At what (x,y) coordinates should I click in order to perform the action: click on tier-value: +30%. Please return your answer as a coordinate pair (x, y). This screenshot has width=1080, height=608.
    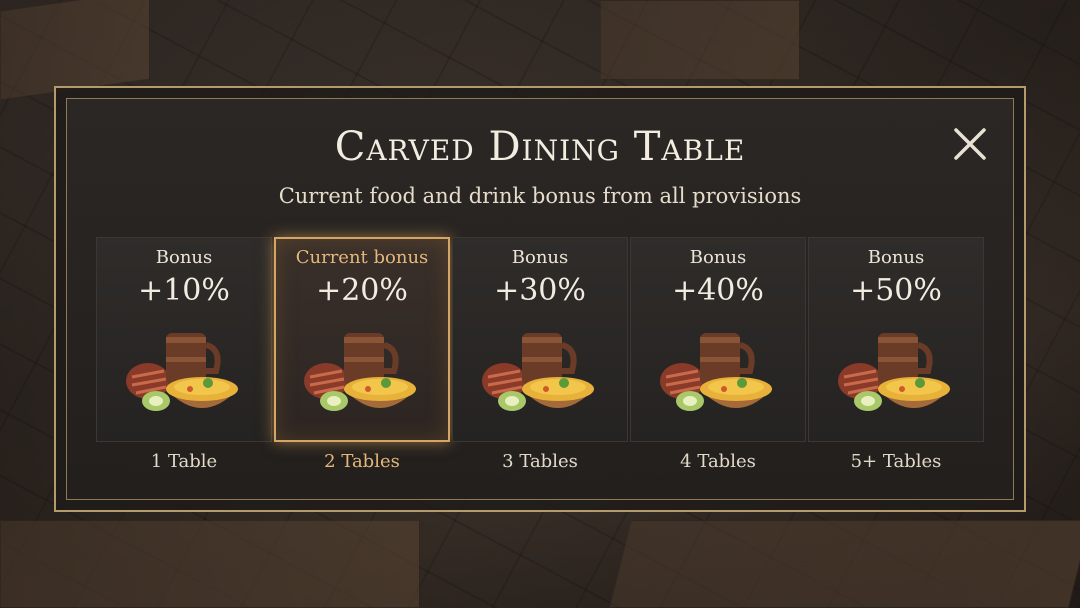
    Looking at the image, I should click on (540, 290).